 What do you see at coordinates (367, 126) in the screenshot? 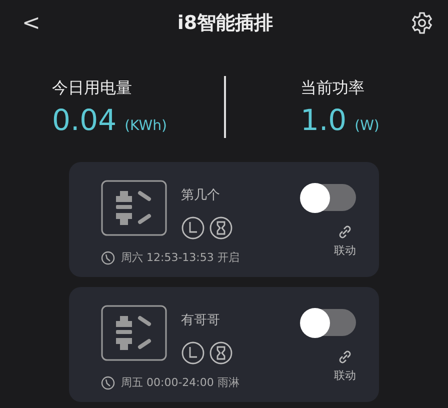
I see `stat-unit: (W)` at bounding box center [367, 126].